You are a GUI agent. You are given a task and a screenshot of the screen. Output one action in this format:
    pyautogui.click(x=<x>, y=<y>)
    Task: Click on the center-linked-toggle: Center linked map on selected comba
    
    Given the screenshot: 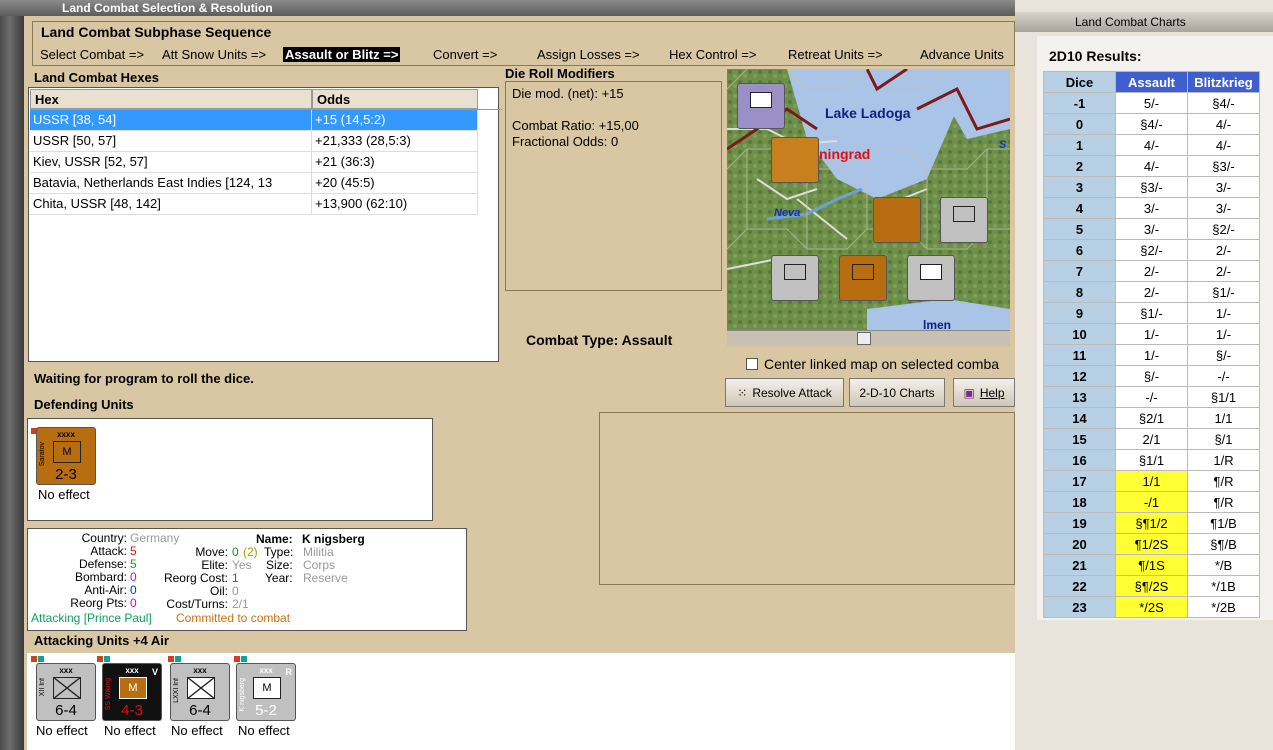 What is the action you would take?
    pyautogui.click(x=872, y=364)
    